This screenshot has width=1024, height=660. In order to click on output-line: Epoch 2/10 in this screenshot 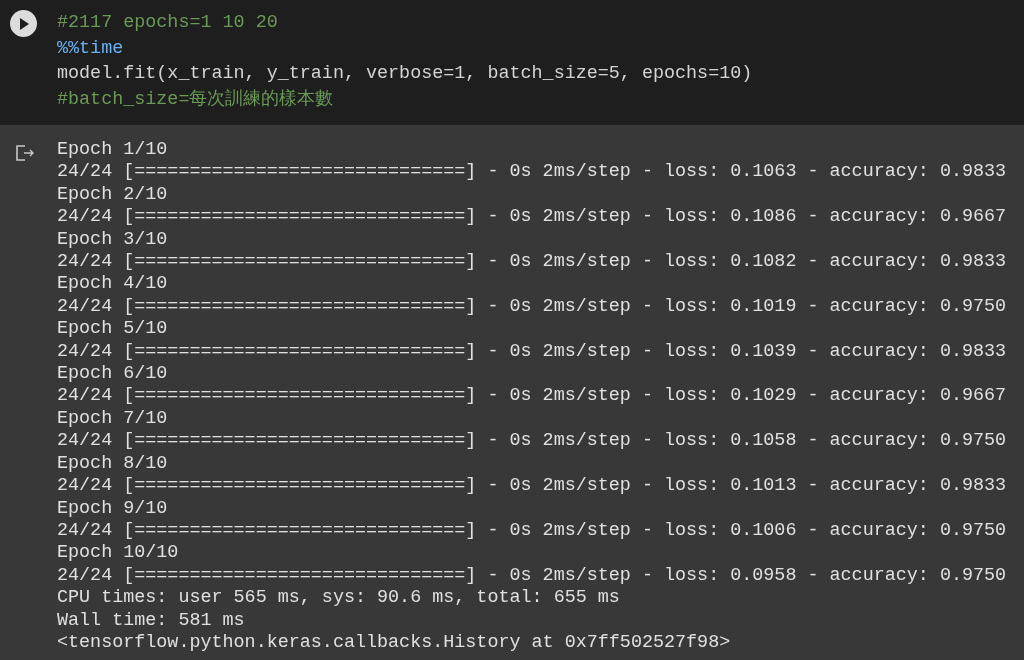, I will do `click(113, 195)`.